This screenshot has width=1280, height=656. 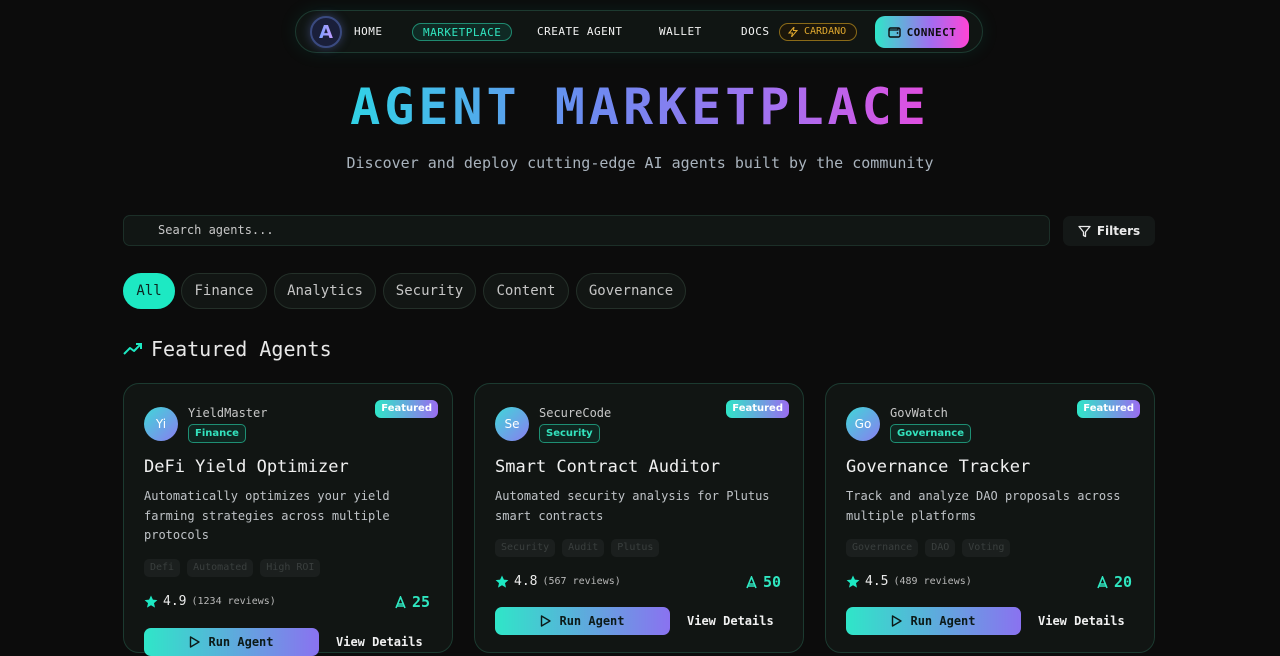 I want to click on search-bar, so click(x=586, y=230).